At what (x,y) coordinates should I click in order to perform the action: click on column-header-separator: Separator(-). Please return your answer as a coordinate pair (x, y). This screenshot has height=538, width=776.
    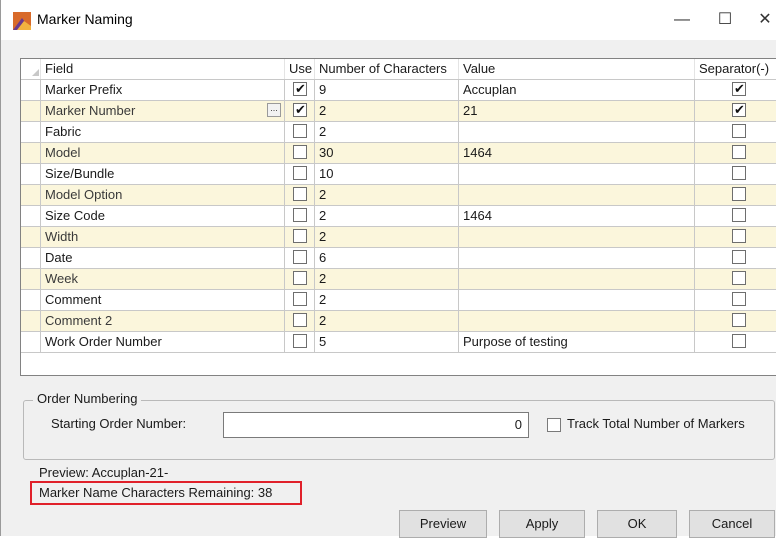
    Looking at the image, I should click on (735, 69).